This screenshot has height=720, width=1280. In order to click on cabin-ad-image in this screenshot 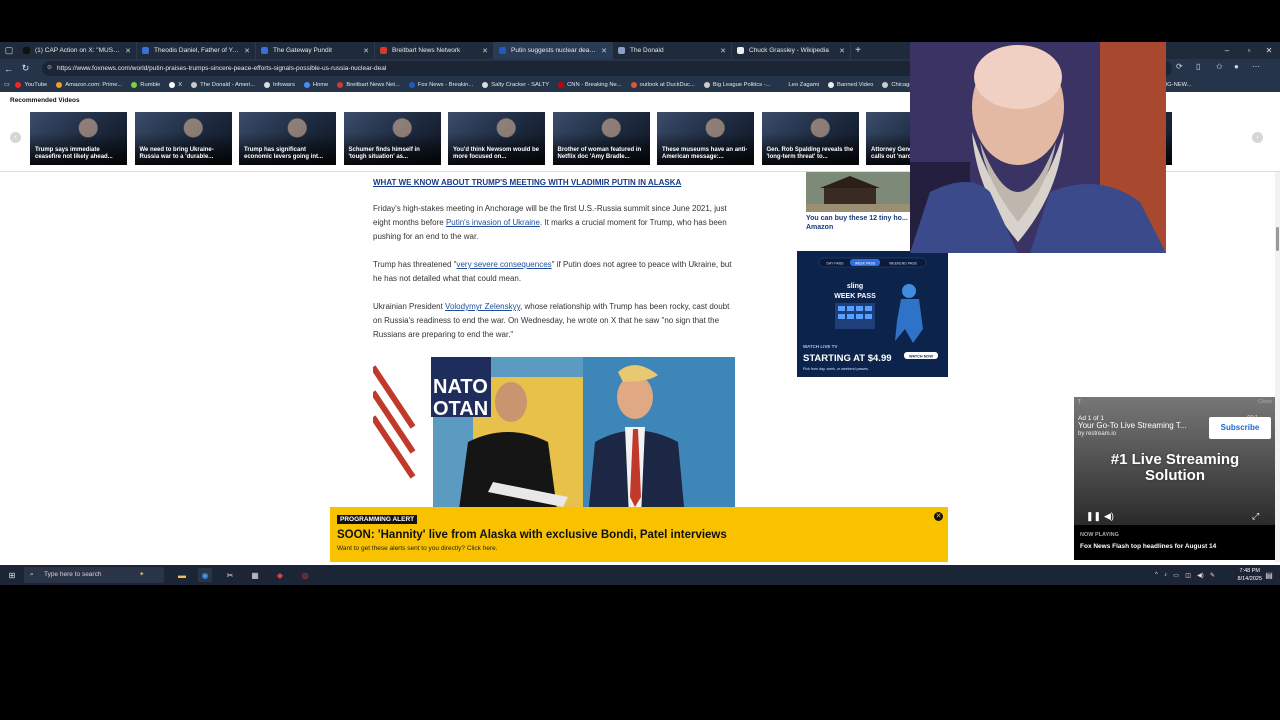, I will do `click(858, 192)`.